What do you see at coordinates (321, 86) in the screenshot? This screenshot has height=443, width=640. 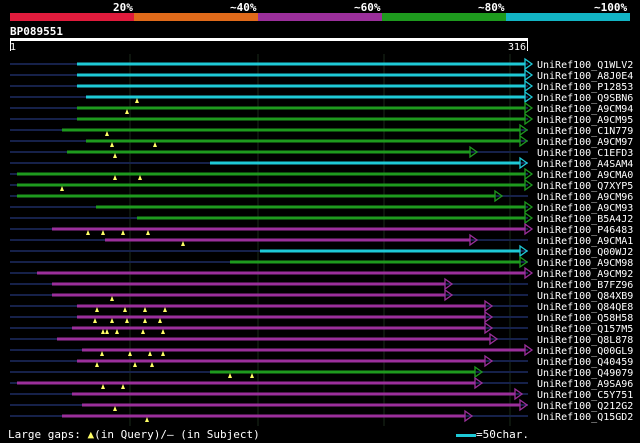 I see `hit-row: UniRef100_P12853` at bounding box center [321, 86].